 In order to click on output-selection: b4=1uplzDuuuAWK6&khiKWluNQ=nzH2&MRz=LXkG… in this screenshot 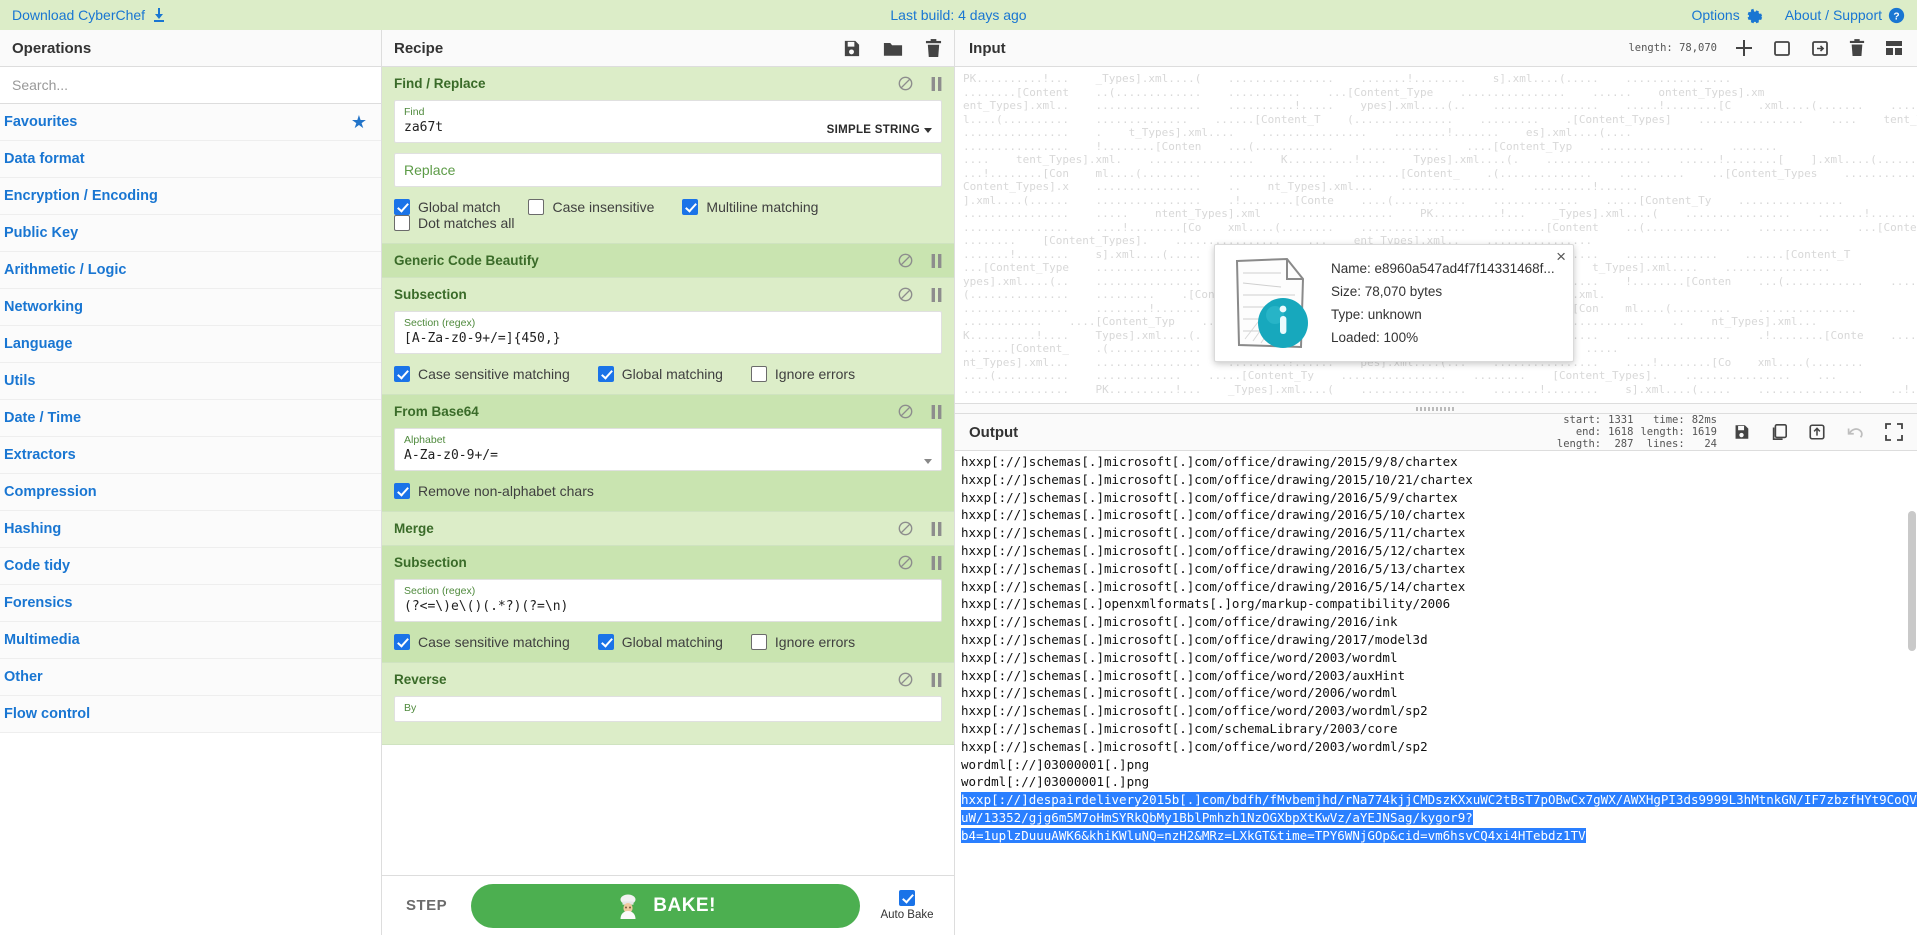, I will do `click(1273, 835)`.